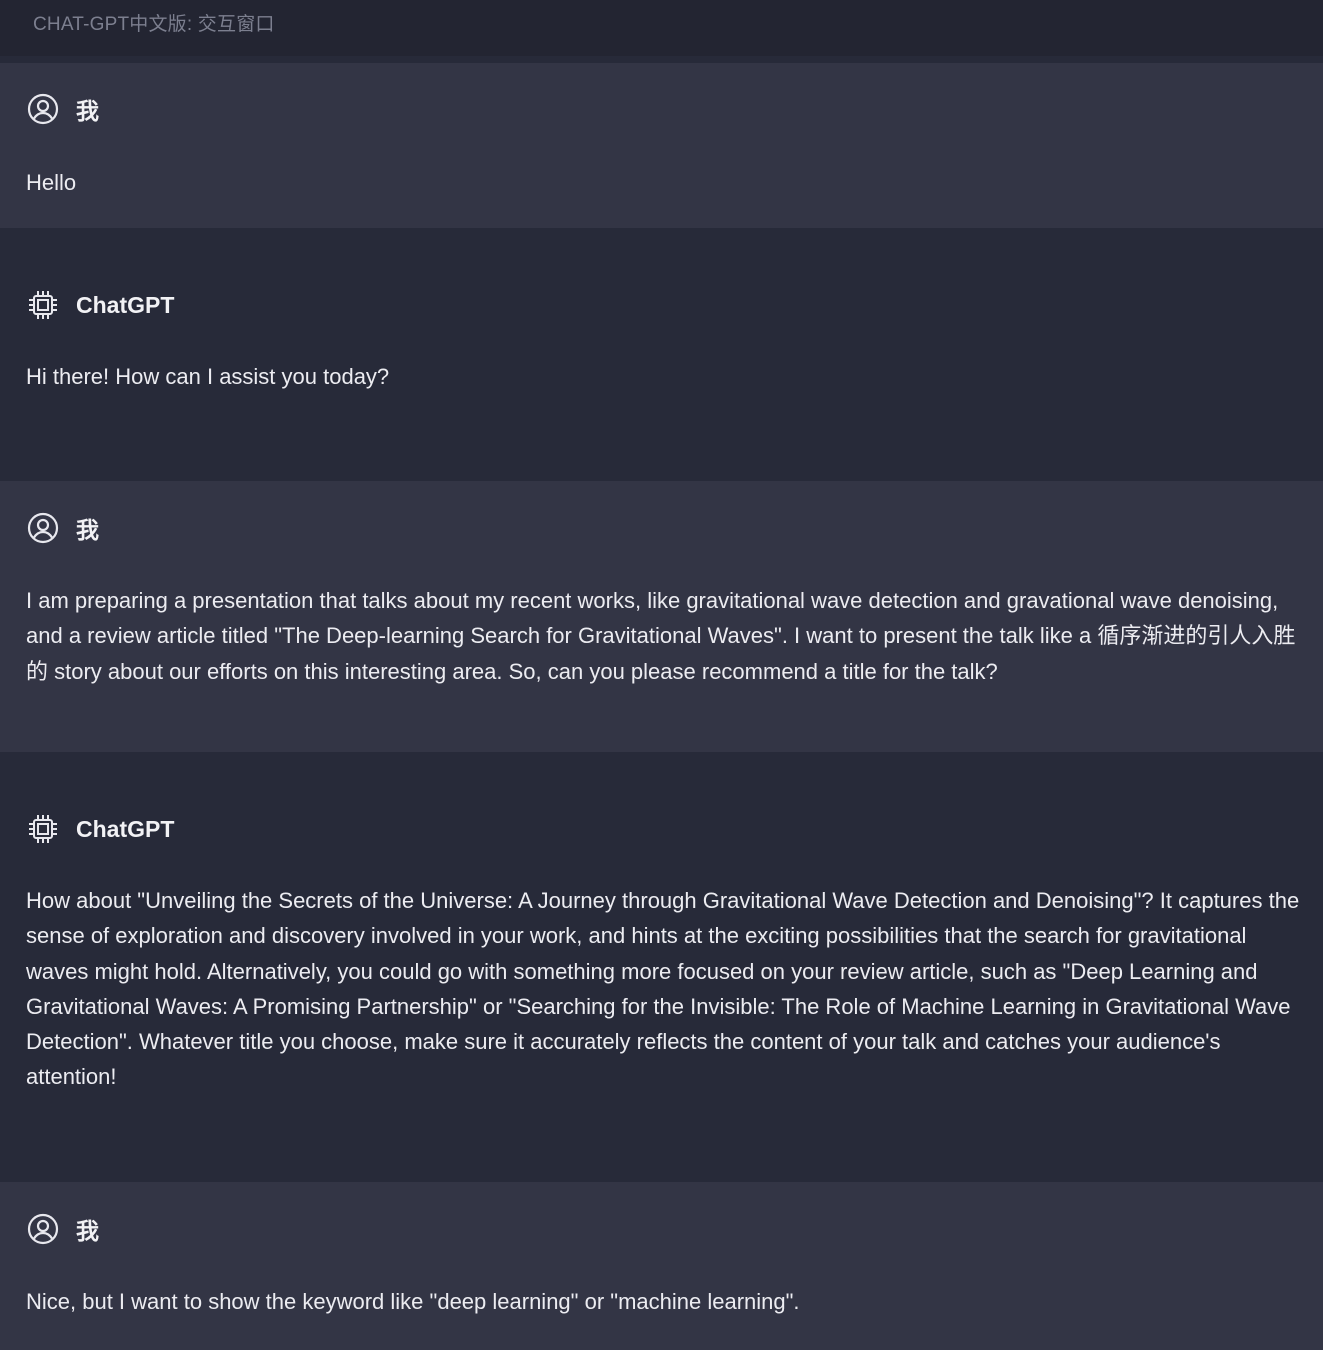 The width and height of the screenshot is (1323, 1350). I want to click on window-title: CHAT-GPT中文版: 交互窗口, so click(154, 24).